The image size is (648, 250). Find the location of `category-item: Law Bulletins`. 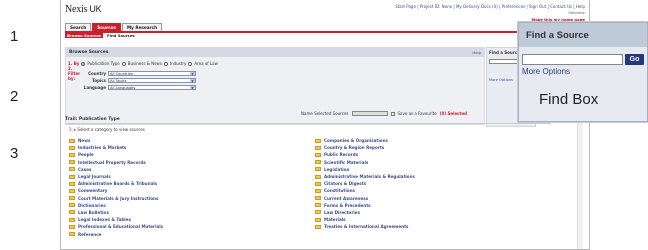

category-item: Law Bulletins is located at coordinates (116, 212).